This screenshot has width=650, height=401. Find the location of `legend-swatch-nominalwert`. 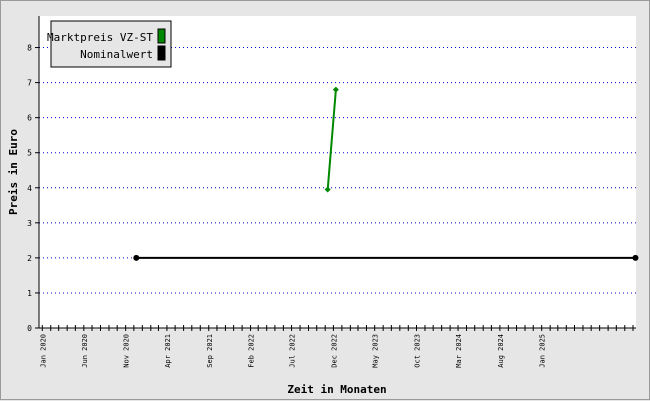

legend-swatch-nominalwert is located at coordinates (161, 53).